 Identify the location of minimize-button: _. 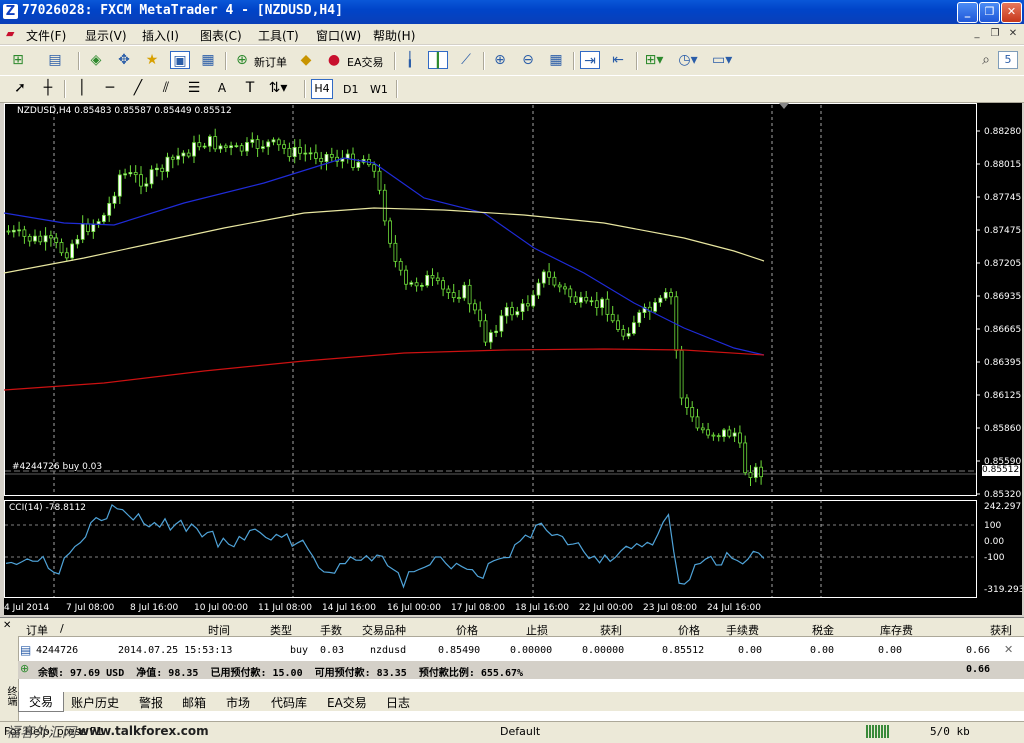
(967, 12).